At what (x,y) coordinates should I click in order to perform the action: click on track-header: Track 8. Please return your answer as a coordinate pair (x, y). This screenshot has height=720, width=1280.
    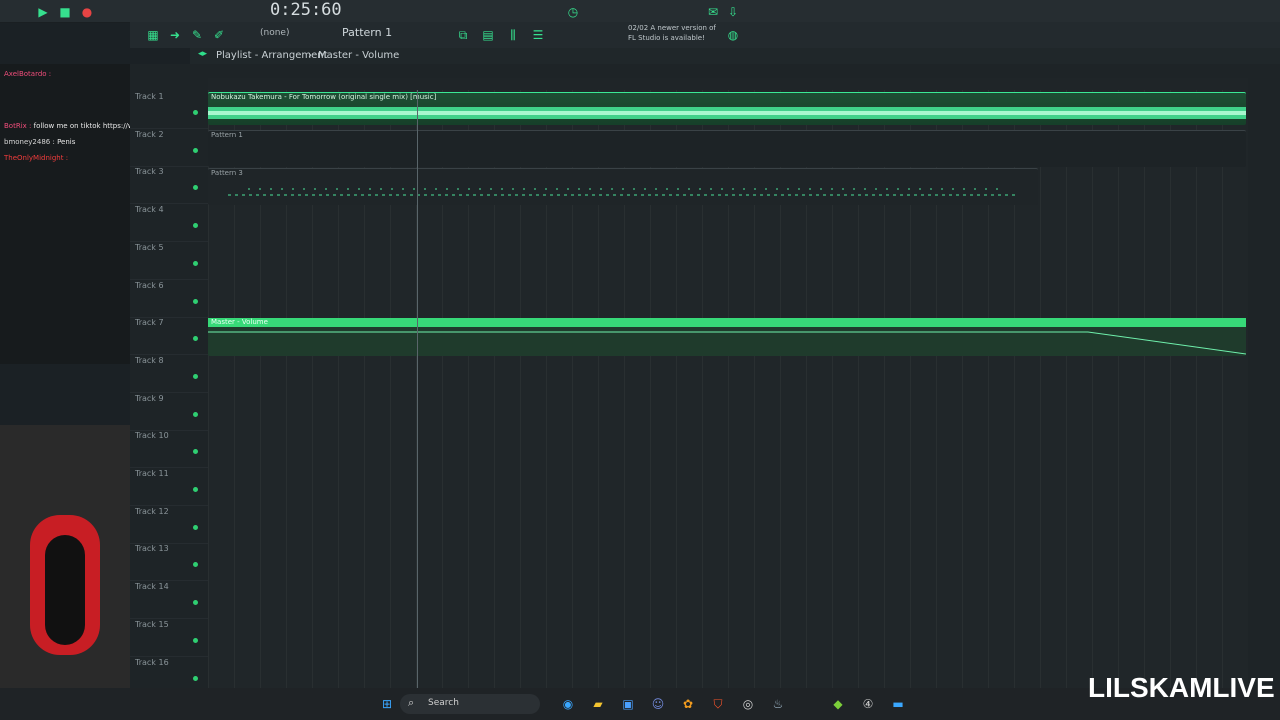
    Looking at the image, I should click on (169, 373).